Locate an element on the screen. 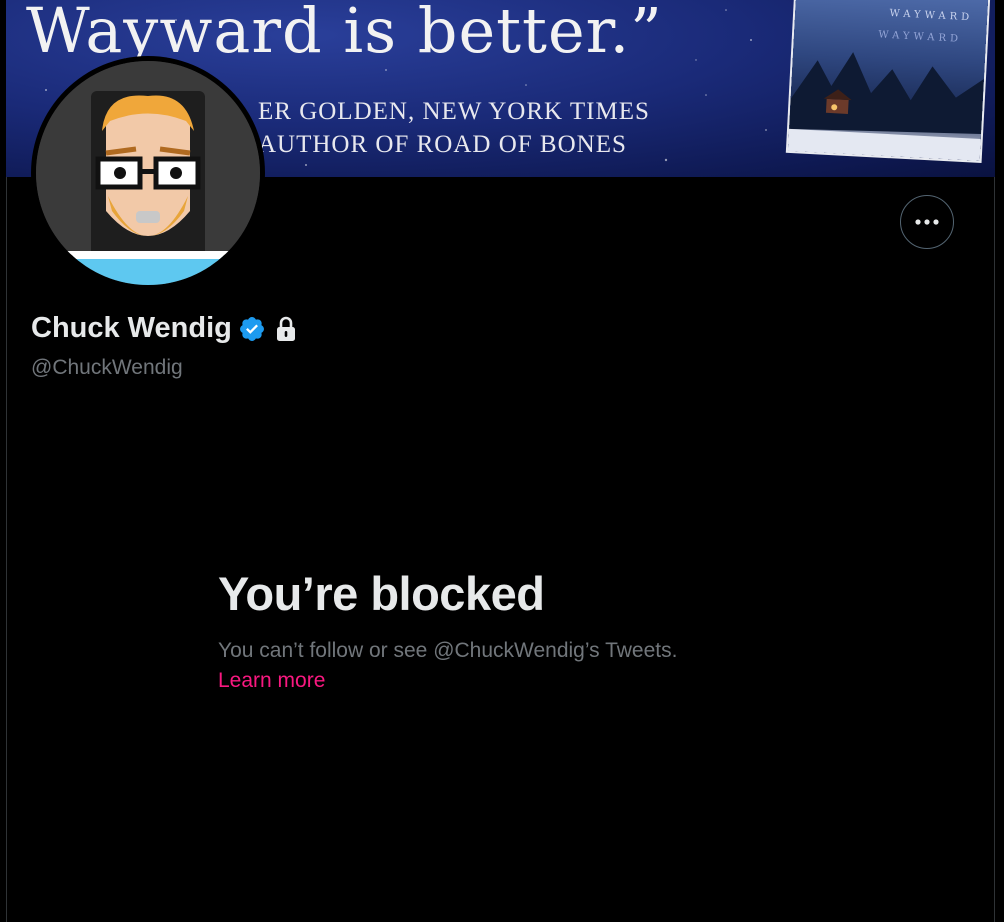 The image size is (1004, 922). more-options-button is located at coordinates (927, 222).